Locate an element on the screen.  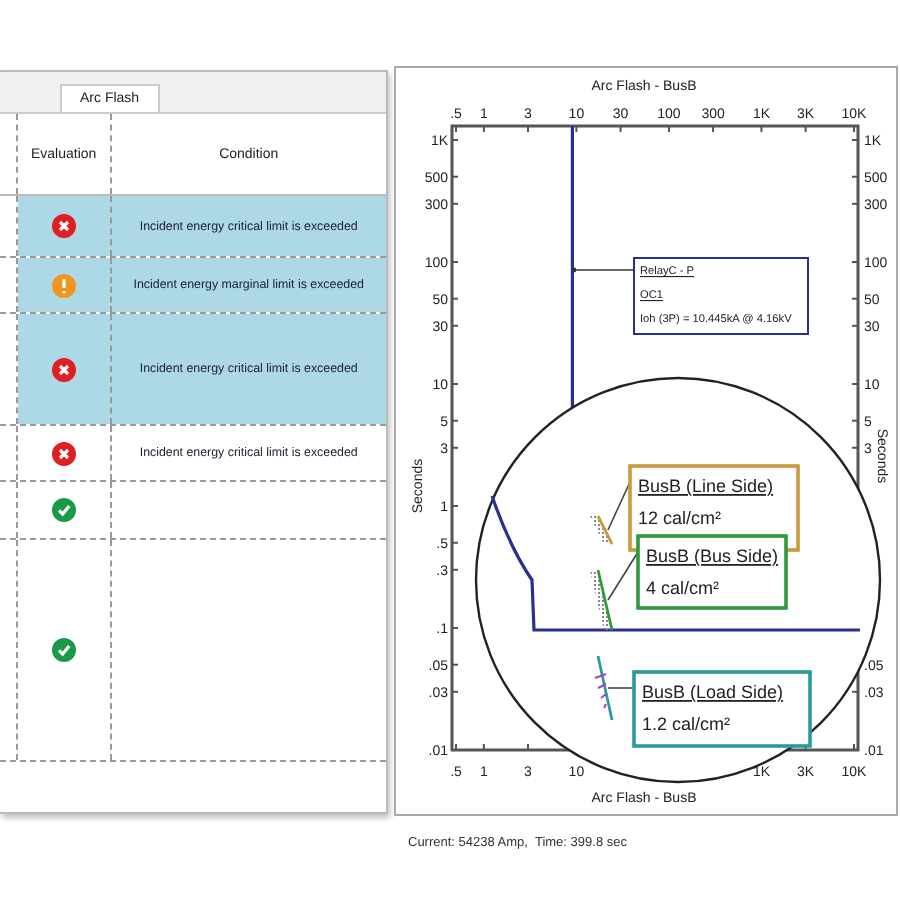
callout-value: 12 cal/cm² is located at coordinates (680, 518).